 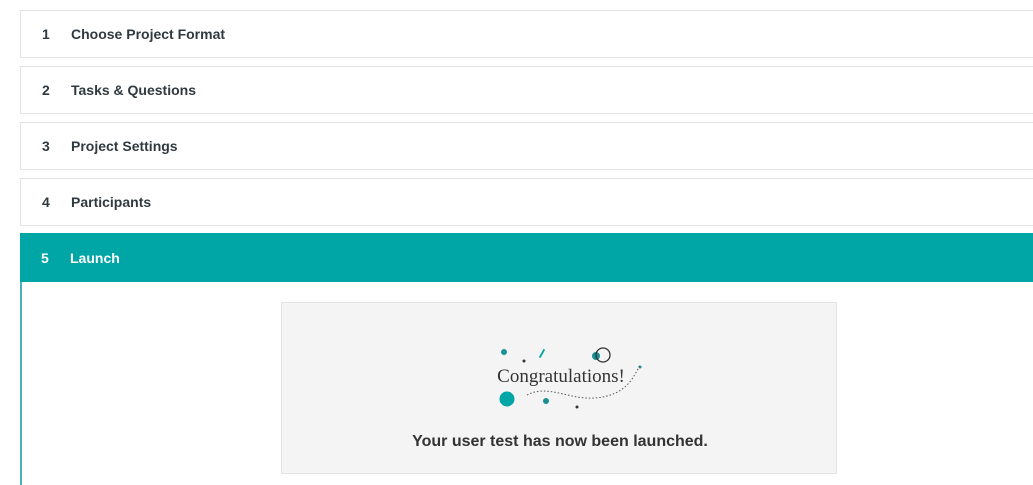 I want to click on step-label: Project Settings, so click(x=124, y=146).